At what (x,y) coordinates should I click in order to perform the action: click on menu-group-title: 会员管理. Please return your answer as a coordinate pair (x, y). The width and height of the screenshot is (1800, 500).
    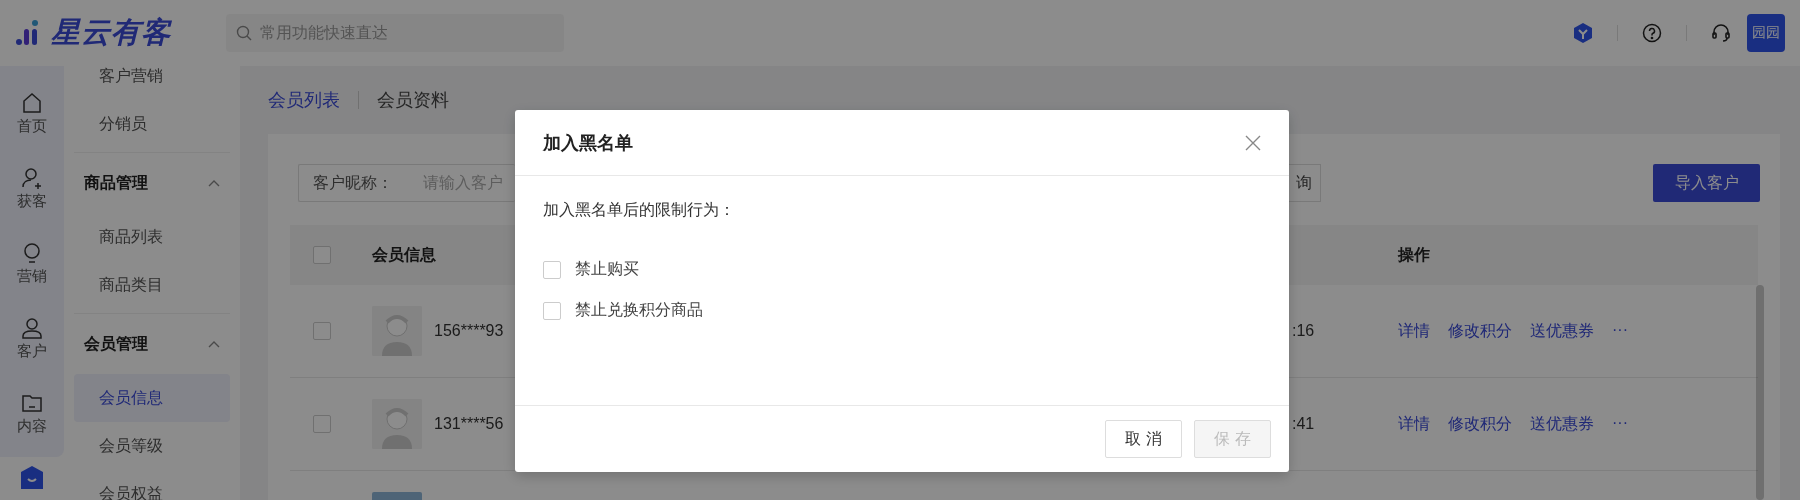
    Looking at the image, I should click on (116, 344).